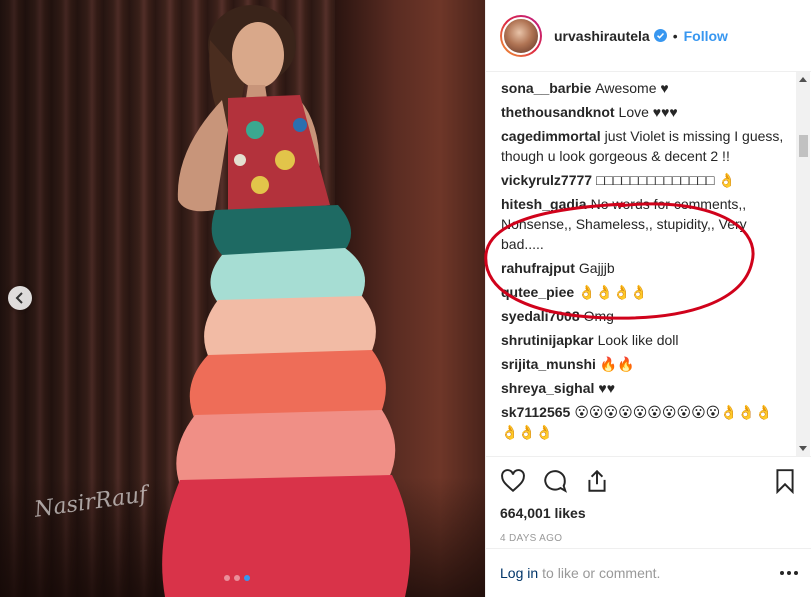  Describe the element at coordinates (789, 573) in the screenshot. I see `more-options-icon` at that location.